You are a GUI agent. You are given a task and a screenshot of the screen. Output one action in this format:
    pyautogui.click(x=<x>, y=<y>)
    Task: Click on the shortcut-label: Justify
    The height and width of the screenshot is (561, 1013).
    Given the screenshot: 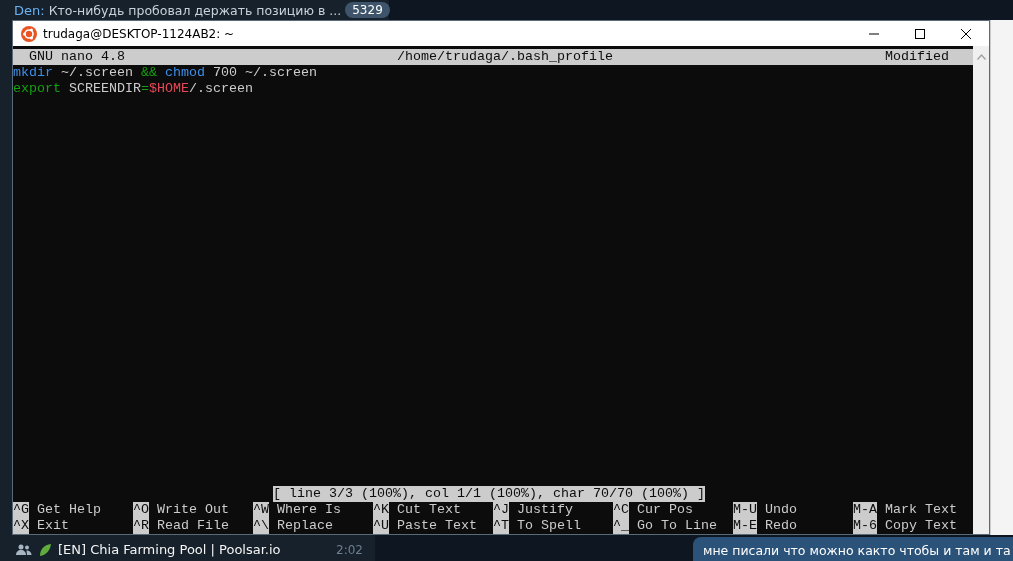 What is the action you would take?
    pyautogui.click(x=545, y=510)
    